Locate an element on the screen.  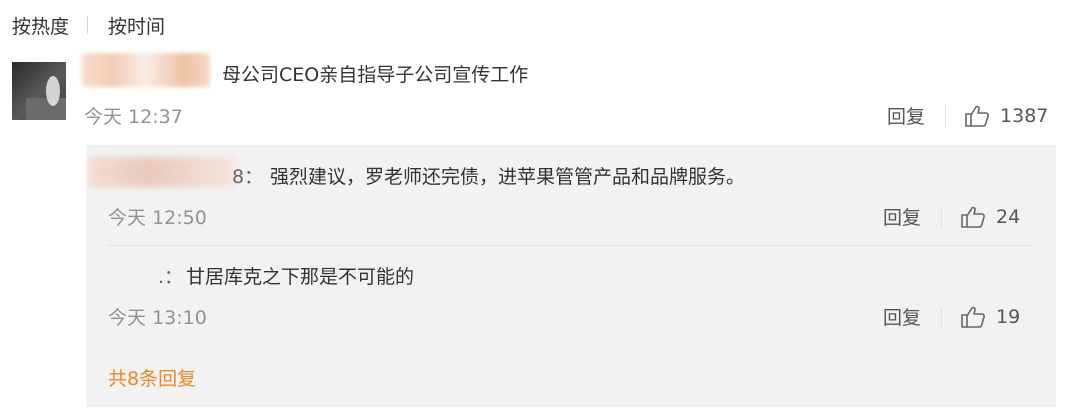
more-replies-link: 共8条回复 is located at coordinates (152, 377).